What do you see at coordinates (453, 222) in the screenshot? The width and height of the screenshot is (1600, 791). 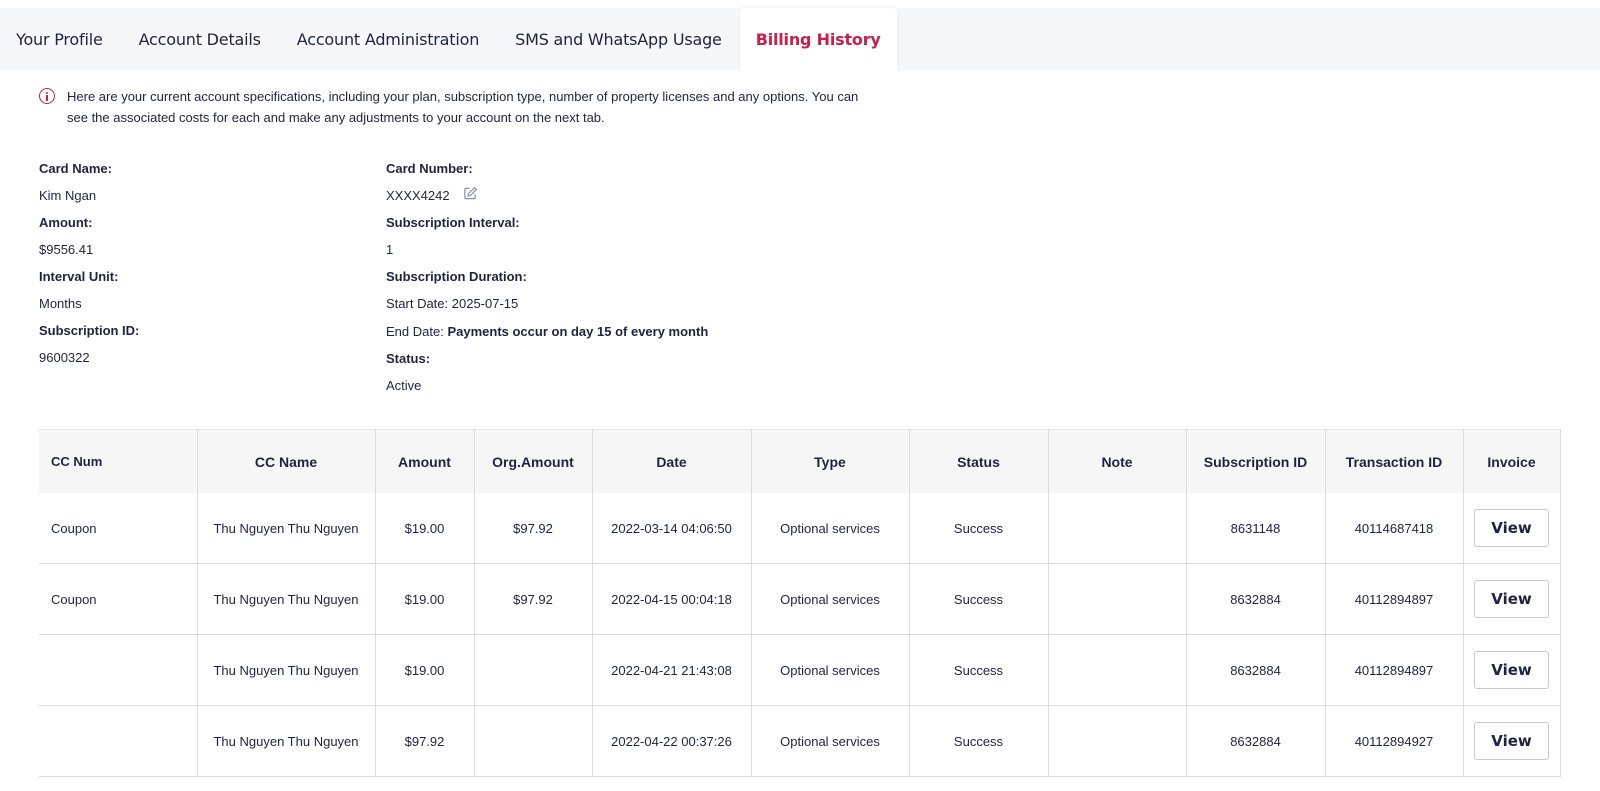 I see `subscription-interval-label: Subscription Interval:` at bounding box center [453, 222].